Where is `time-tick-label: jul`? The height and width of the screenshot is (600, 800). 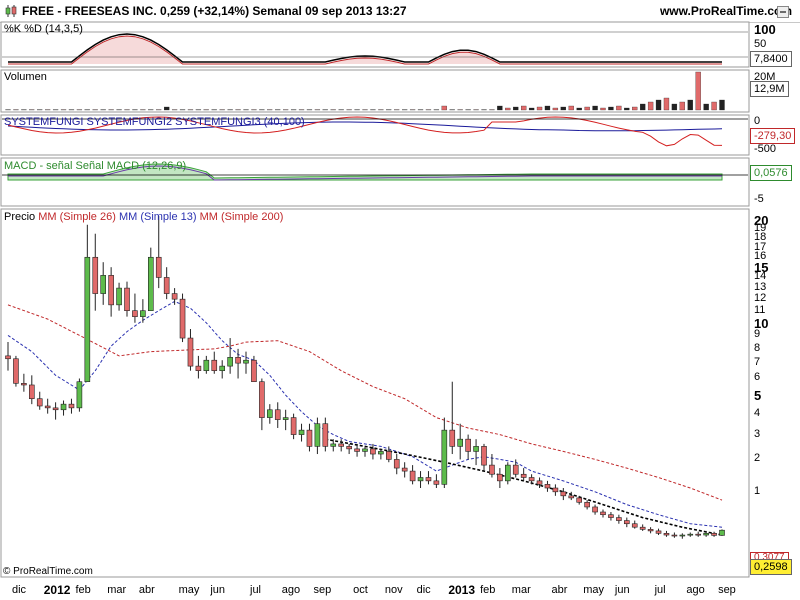 time-tick-label: jul is located at coordinates (660, 590).